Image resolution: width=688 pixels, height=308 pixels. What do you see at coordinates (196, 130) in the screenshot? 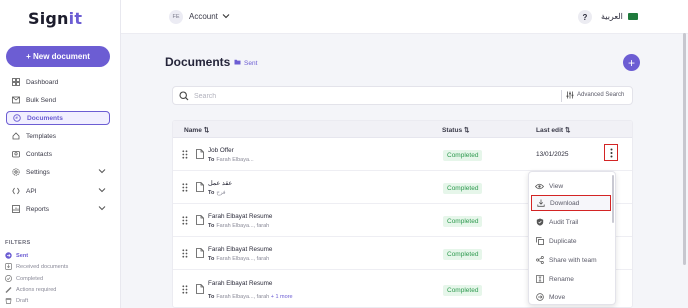
I see `column-header-name: Name ⇅` at bounding box center [196, 130].